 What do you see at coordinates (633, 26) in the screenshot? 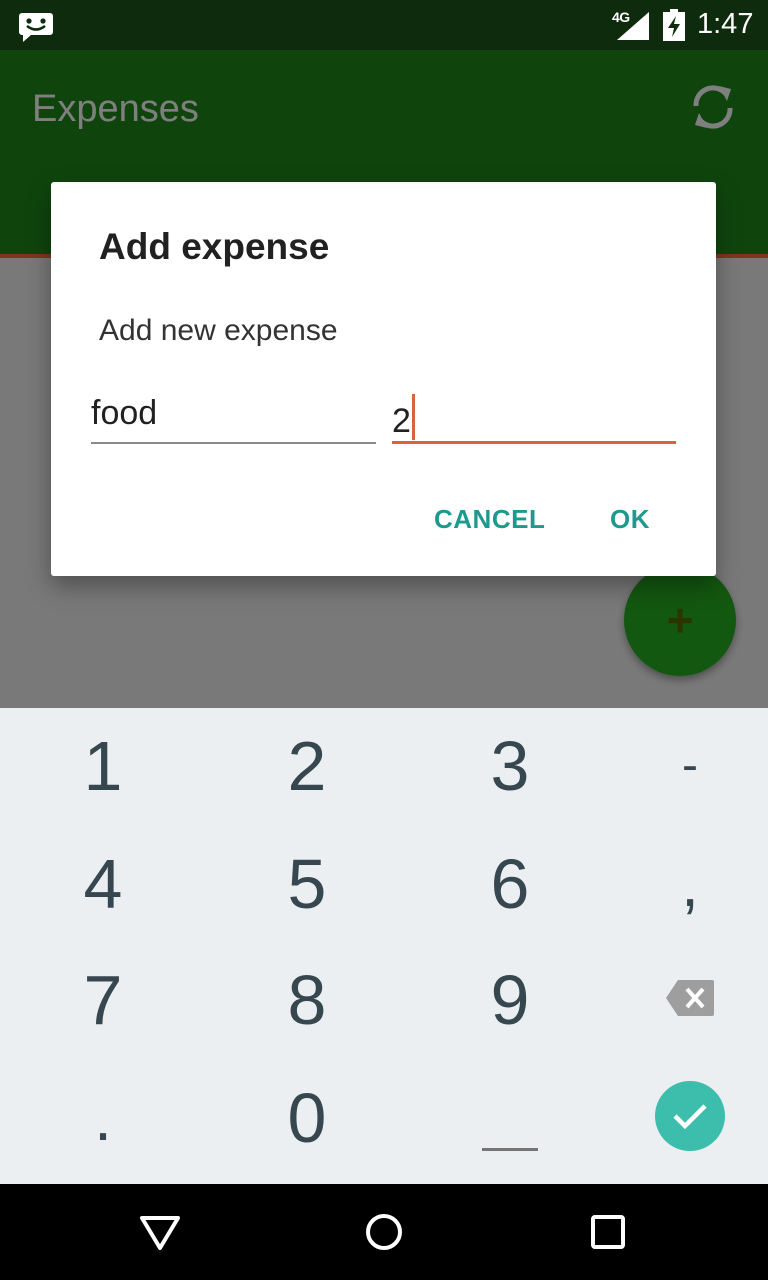
I see `signal-icon` at bounding box center [633, 26].